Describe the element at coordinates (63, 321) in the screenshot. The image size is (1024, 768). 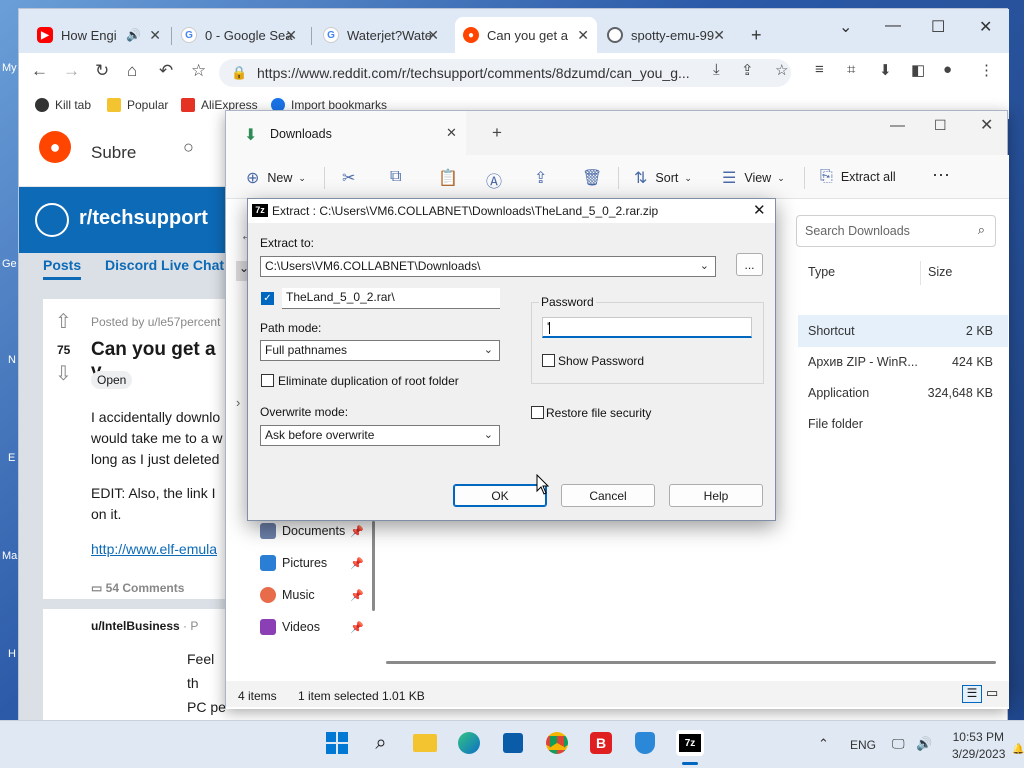
I see `upvote-icon: ⇧` at that location.